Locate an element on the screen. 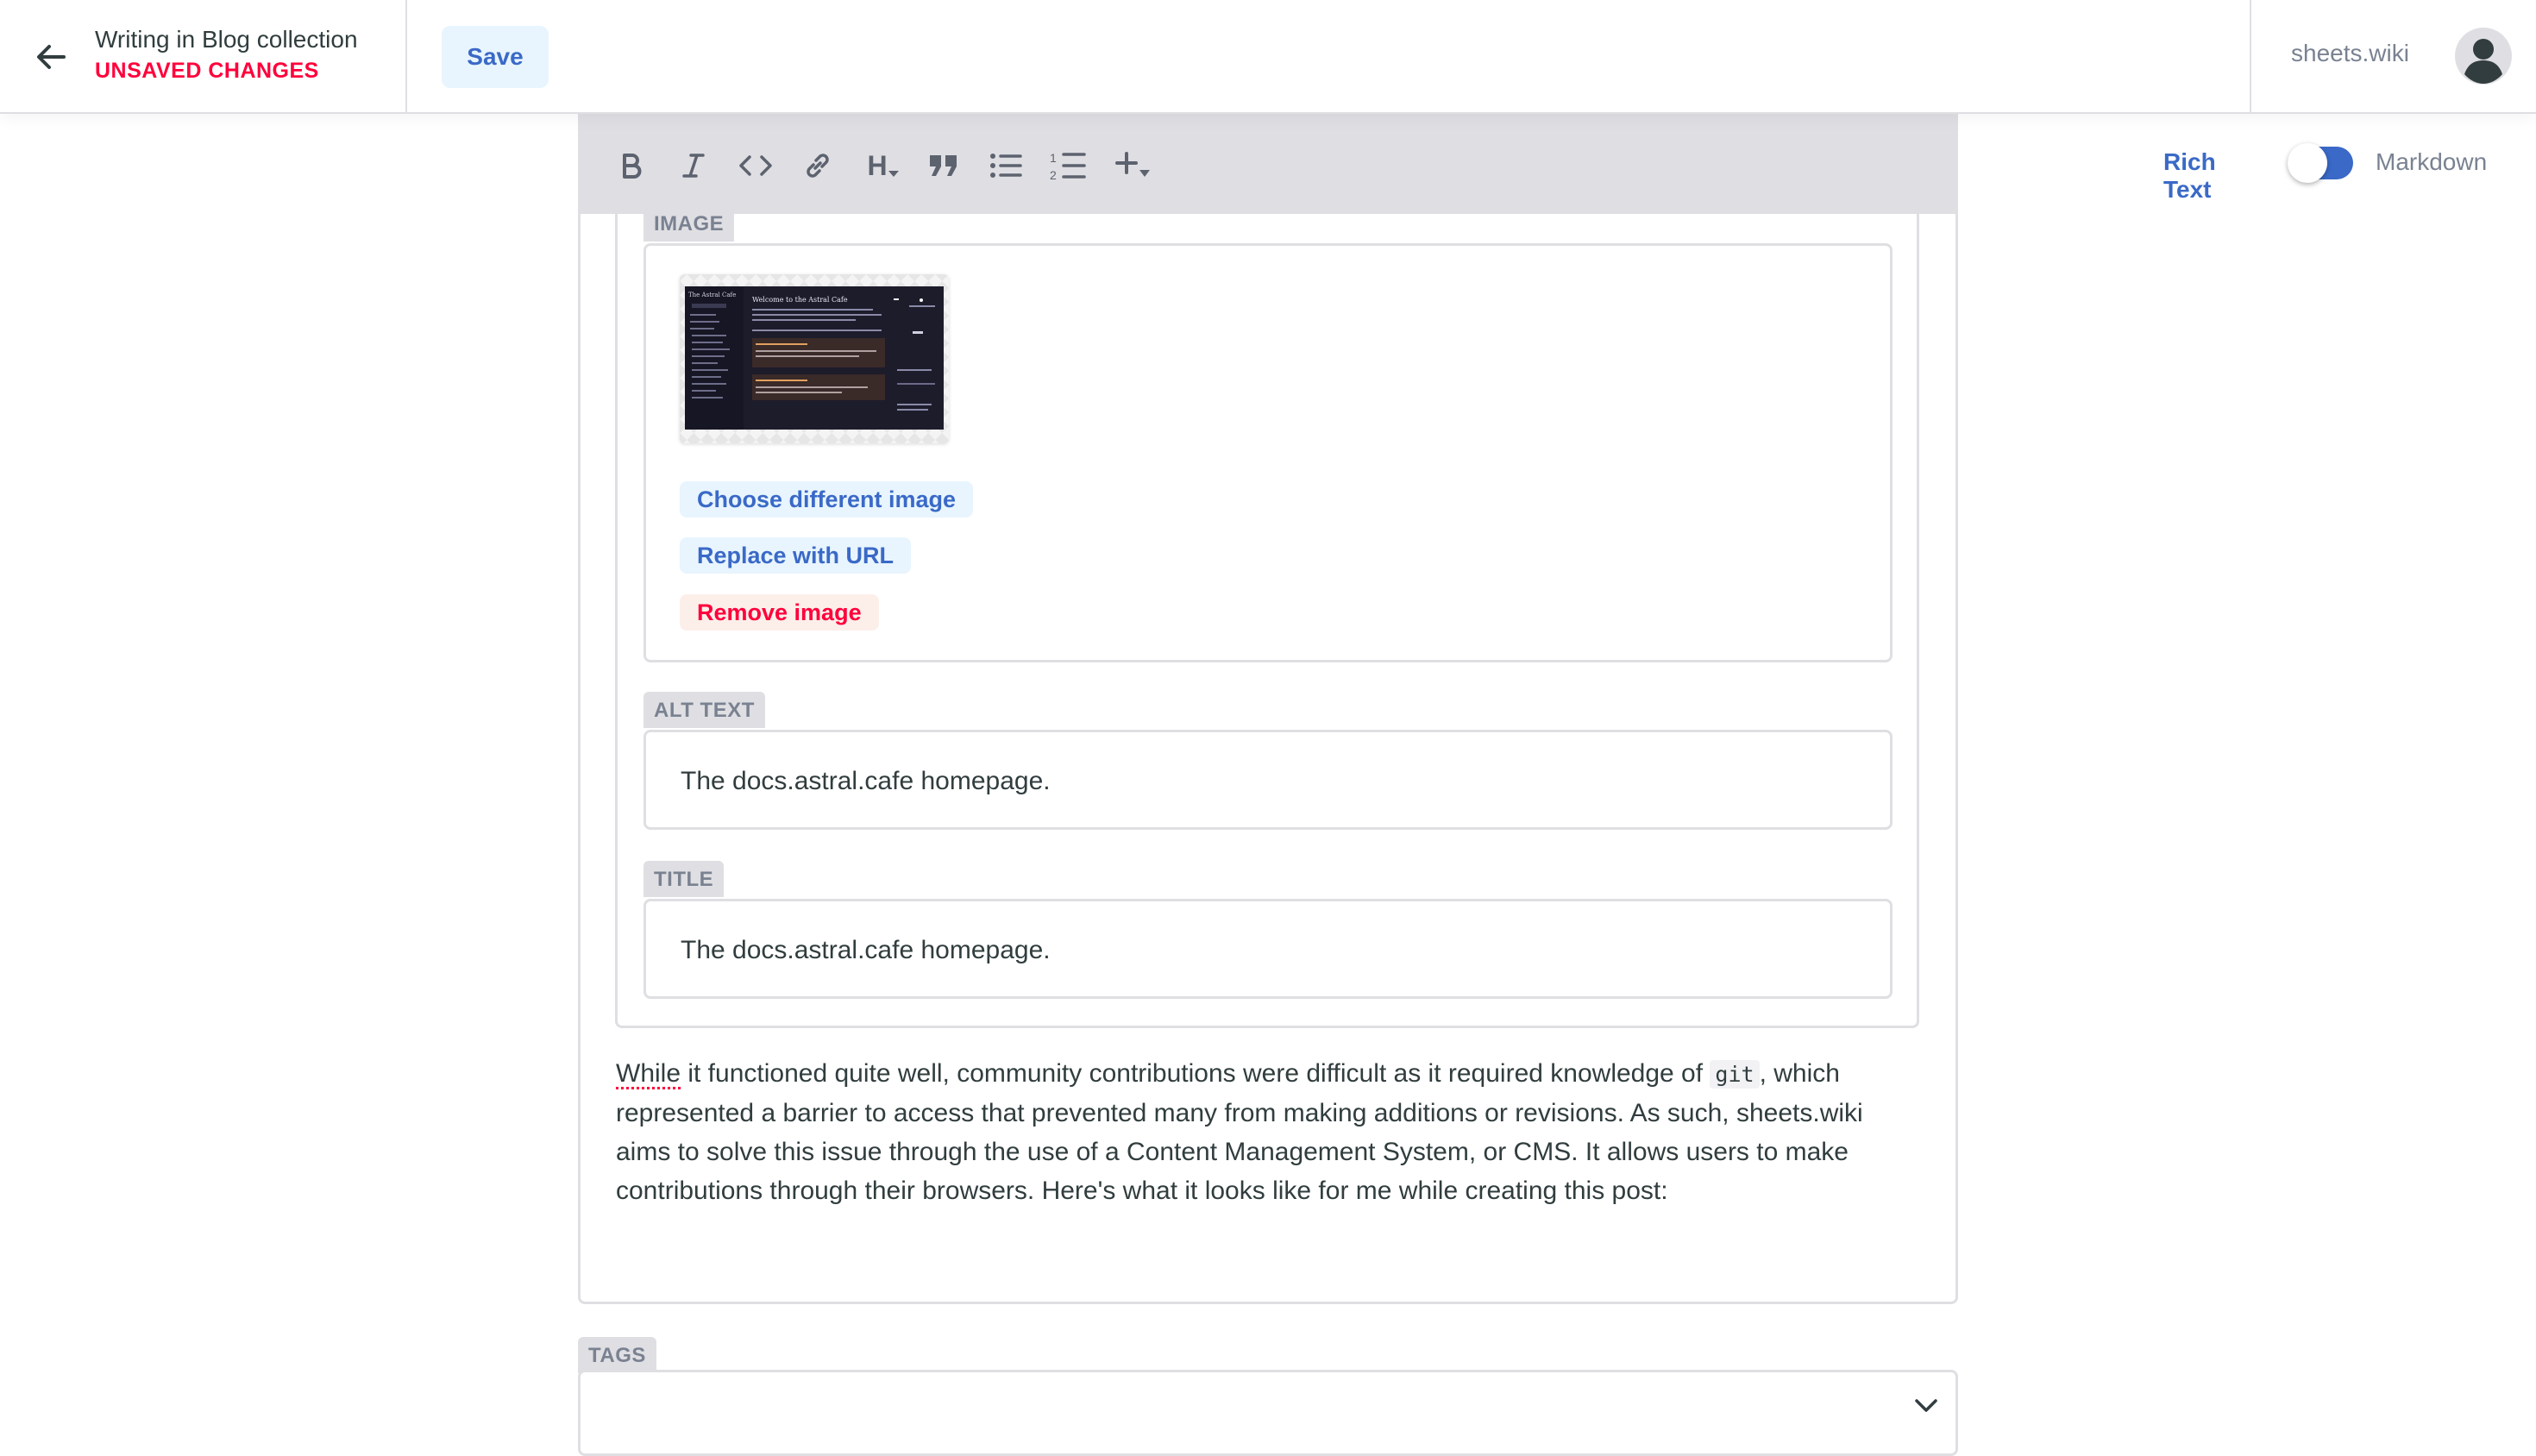  svg-text: 1 is located at coordinates (1053, 158).